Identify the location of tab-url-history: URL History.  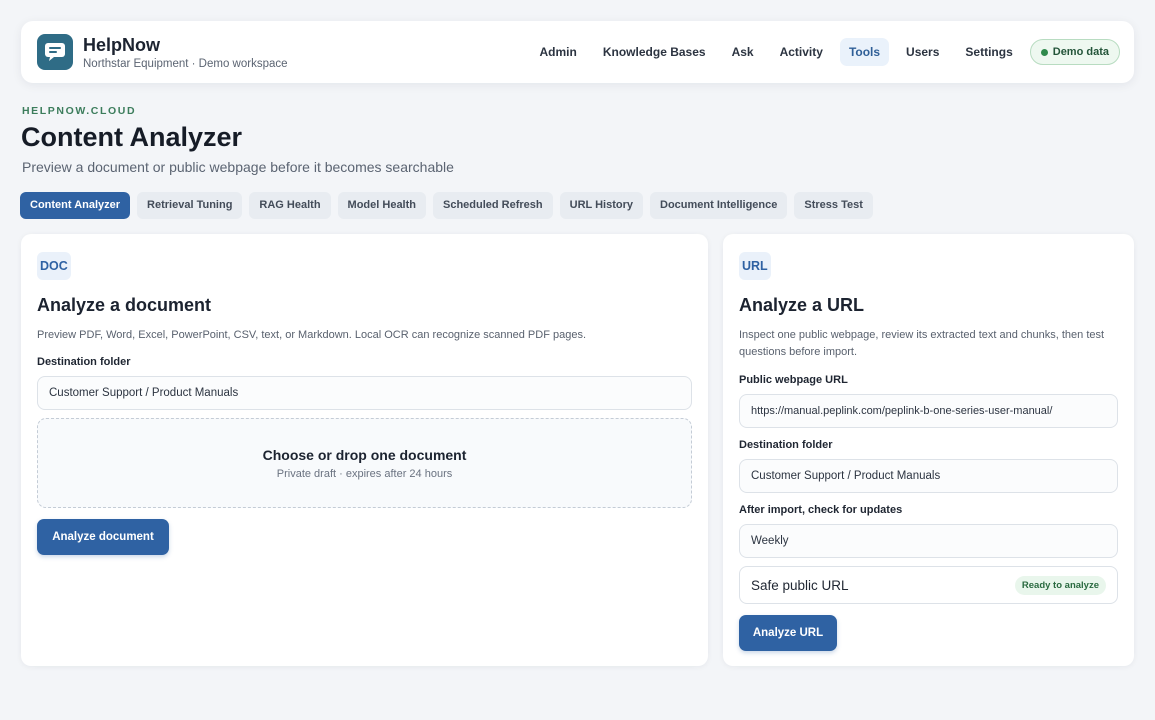
(601, 205).